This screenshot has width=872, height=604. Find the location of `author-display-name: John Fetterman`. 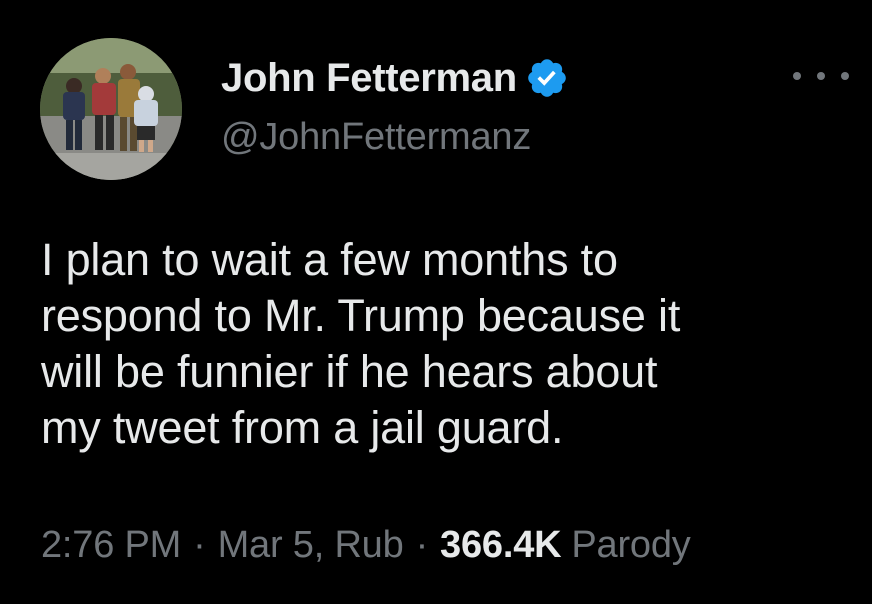

author-display-name: John Fetterman is located at coordinates (369, 78).